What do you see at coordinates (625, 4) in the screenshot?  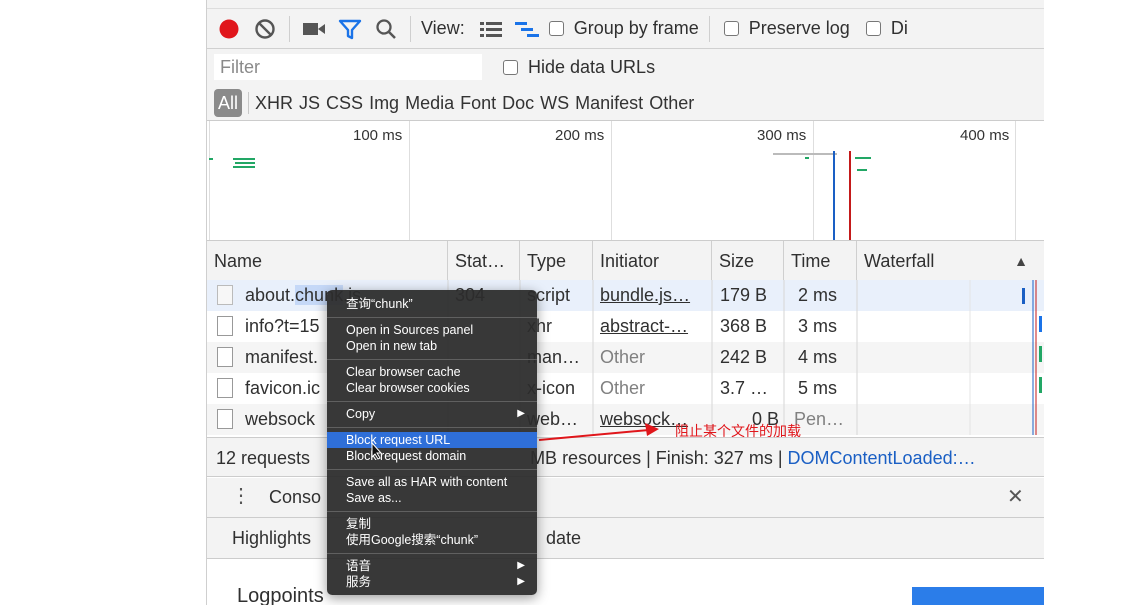 I see `top-tab-strip` at bounding box center [625, 4].